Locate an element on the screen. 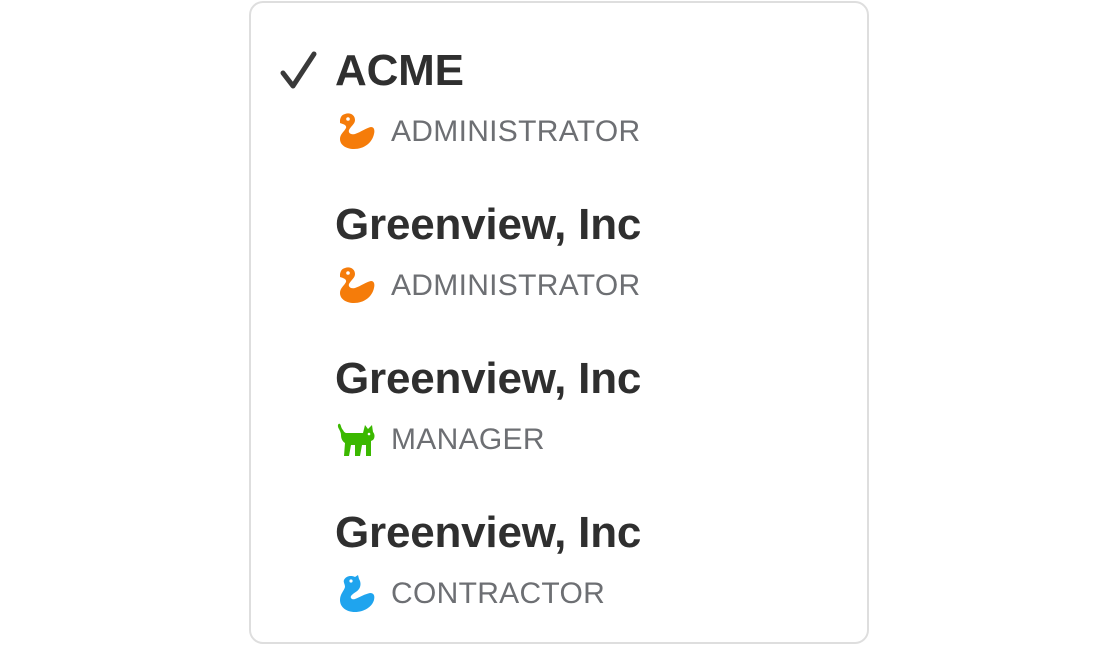 This screenshot has width=1120, height=646. account-option-greenview-contractor: Greenview, Inc CONTRACTOR is located at coordinates (559, 540).